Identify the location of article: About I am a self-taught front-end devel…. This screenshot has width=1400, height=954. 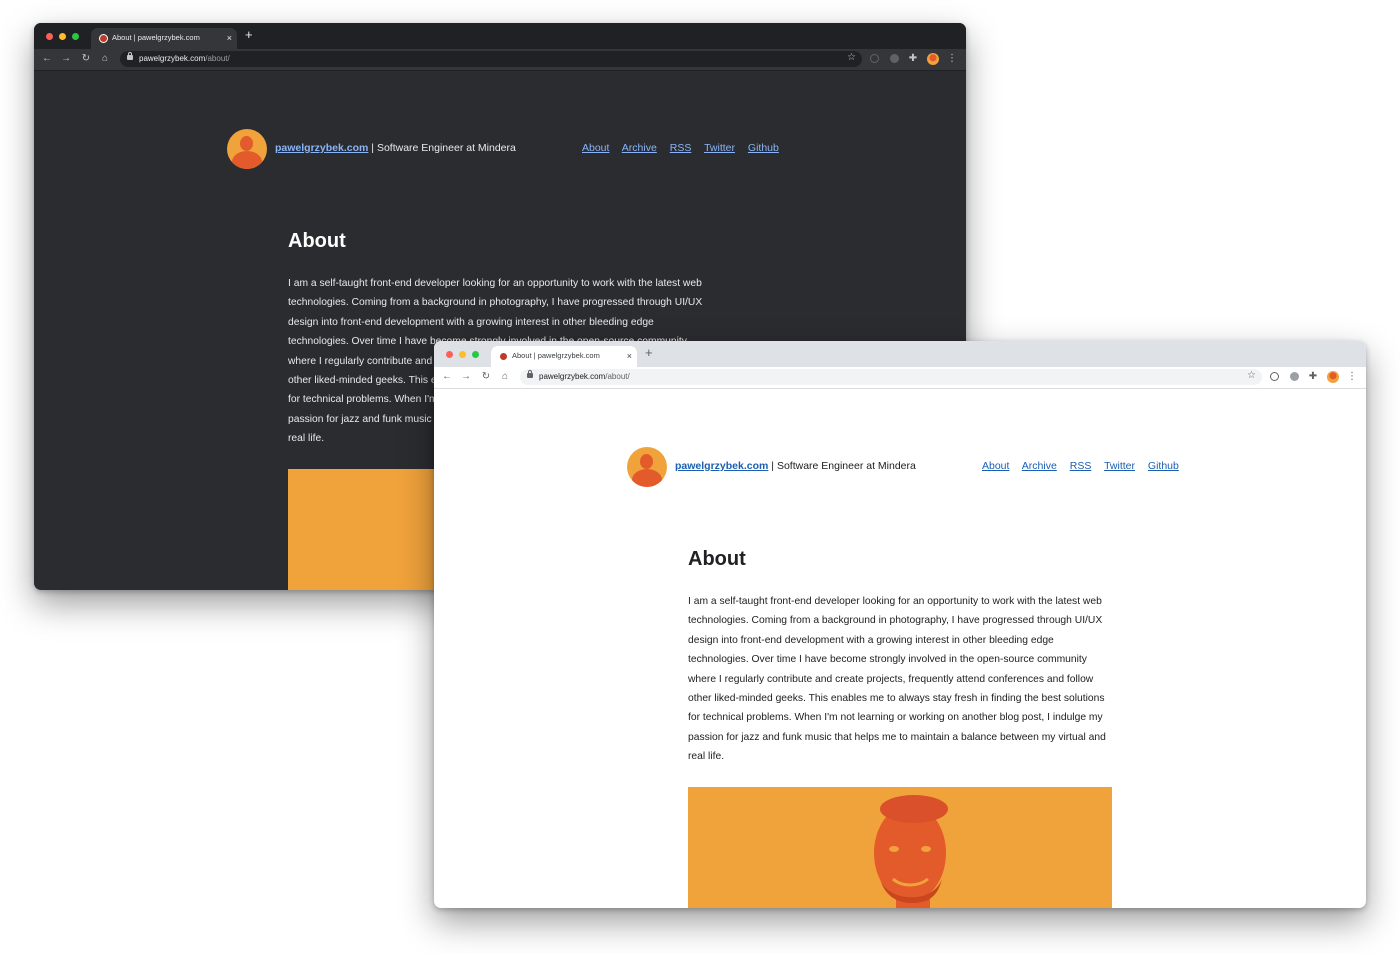
(903, 657).